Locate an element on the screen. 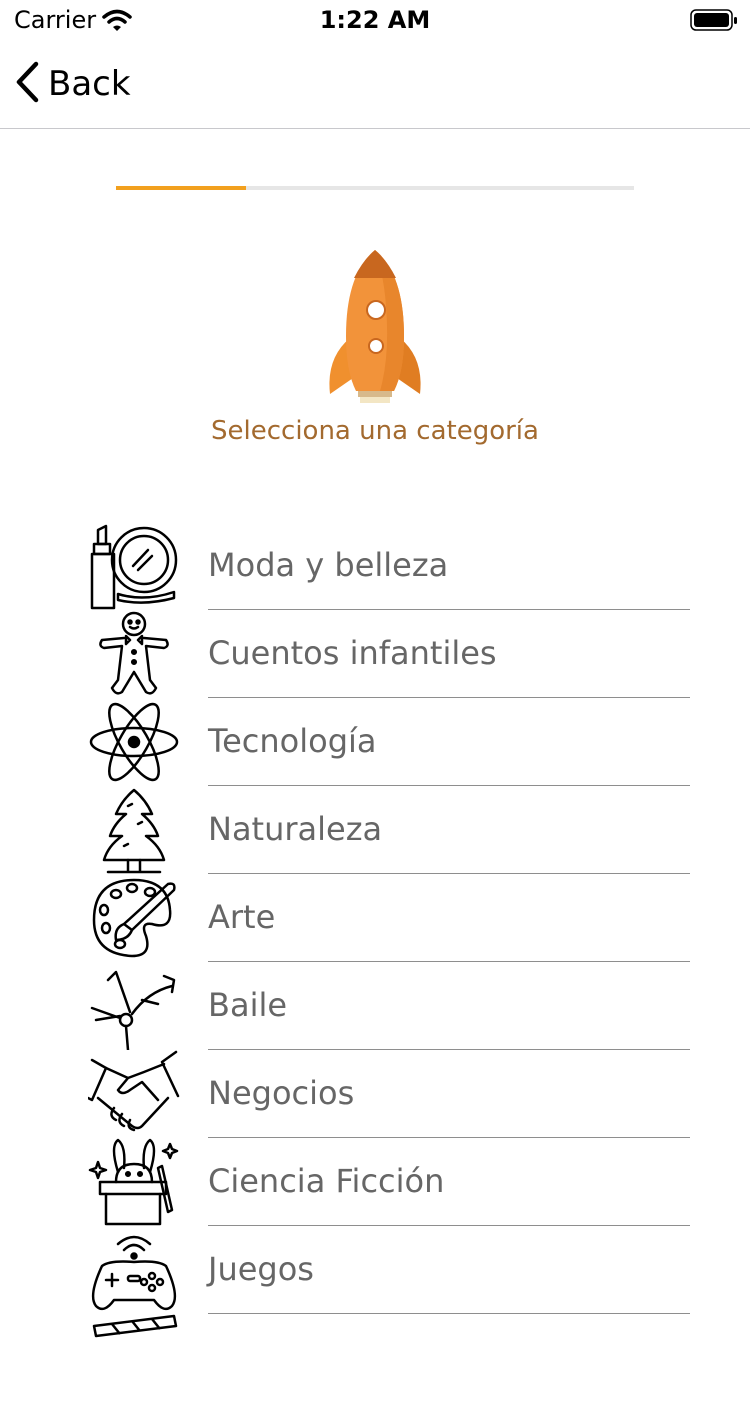 Image resolution: width=750 pixels, height=1406 pixels. category-row-arte: Arte is located at coordinates (375, 918).